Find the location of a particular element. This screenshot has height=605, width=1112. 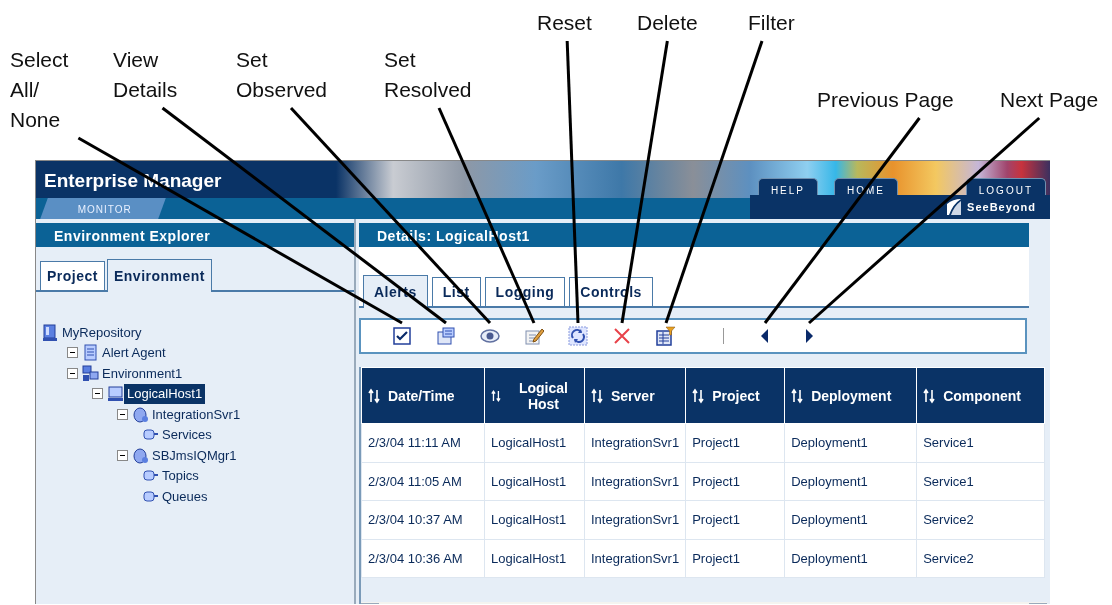

environment-icon is located at coordinates (90, 373).